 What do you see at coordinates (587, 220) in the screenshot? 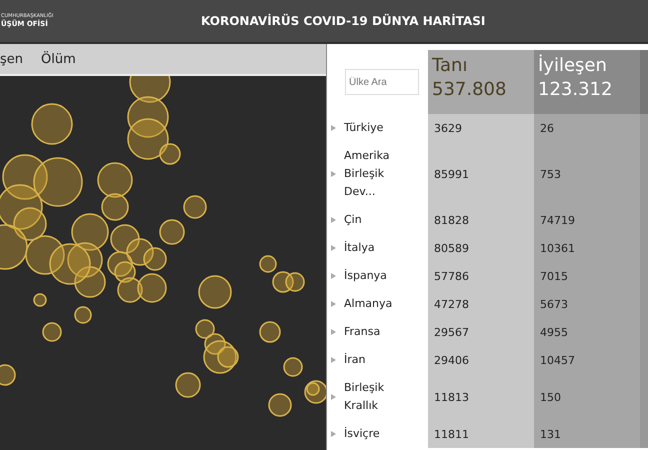
I see `table-cell: 74719` at bounding box center [587, 220].